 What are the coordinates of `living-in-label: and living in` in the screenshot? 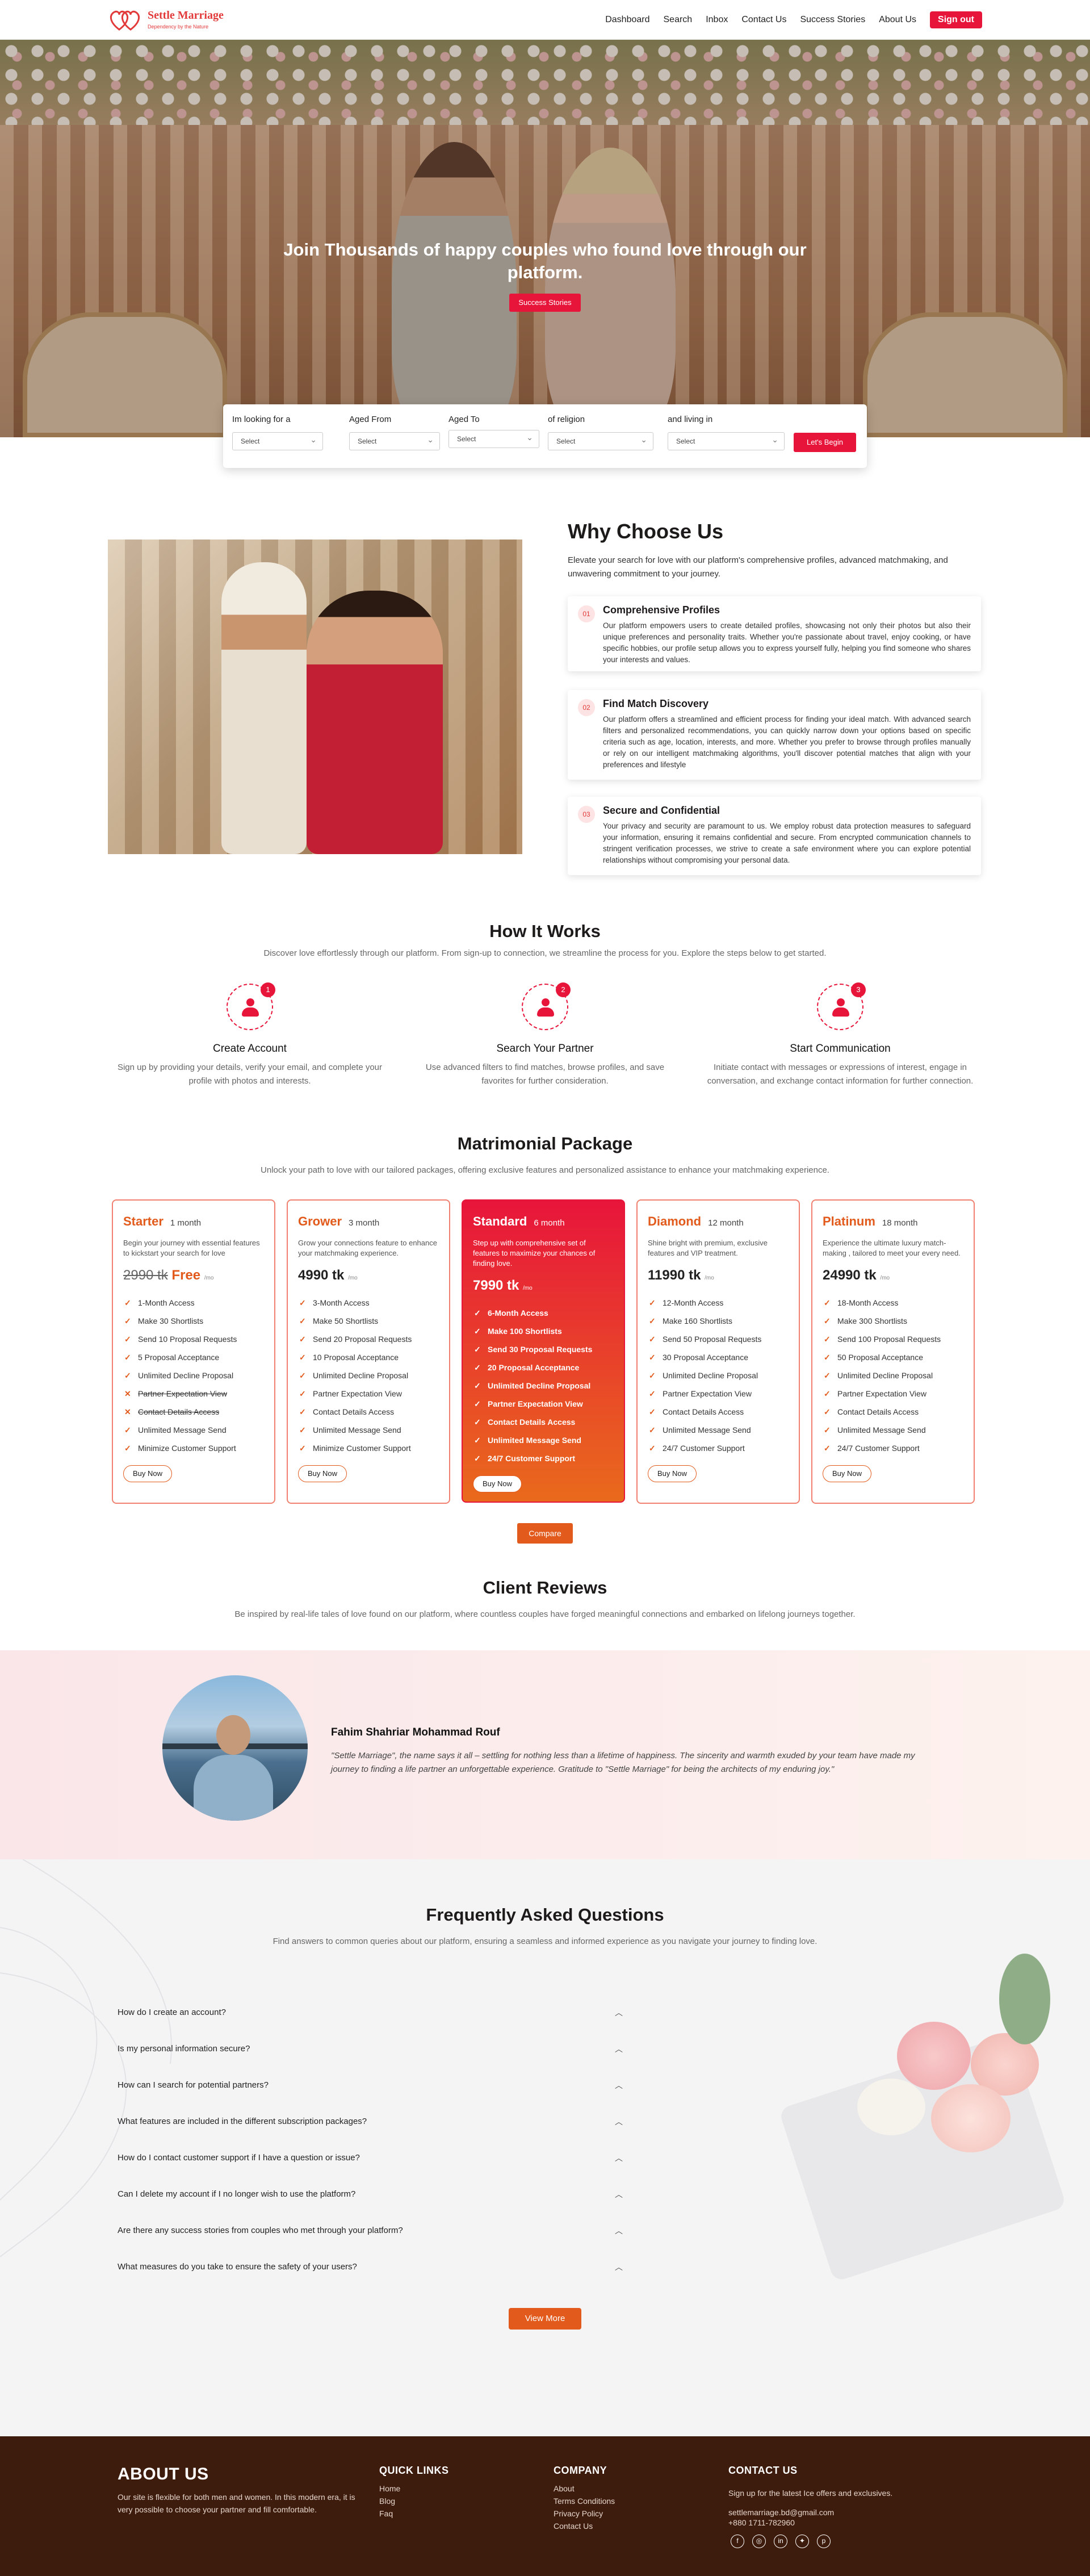 It's located at (691, 419).